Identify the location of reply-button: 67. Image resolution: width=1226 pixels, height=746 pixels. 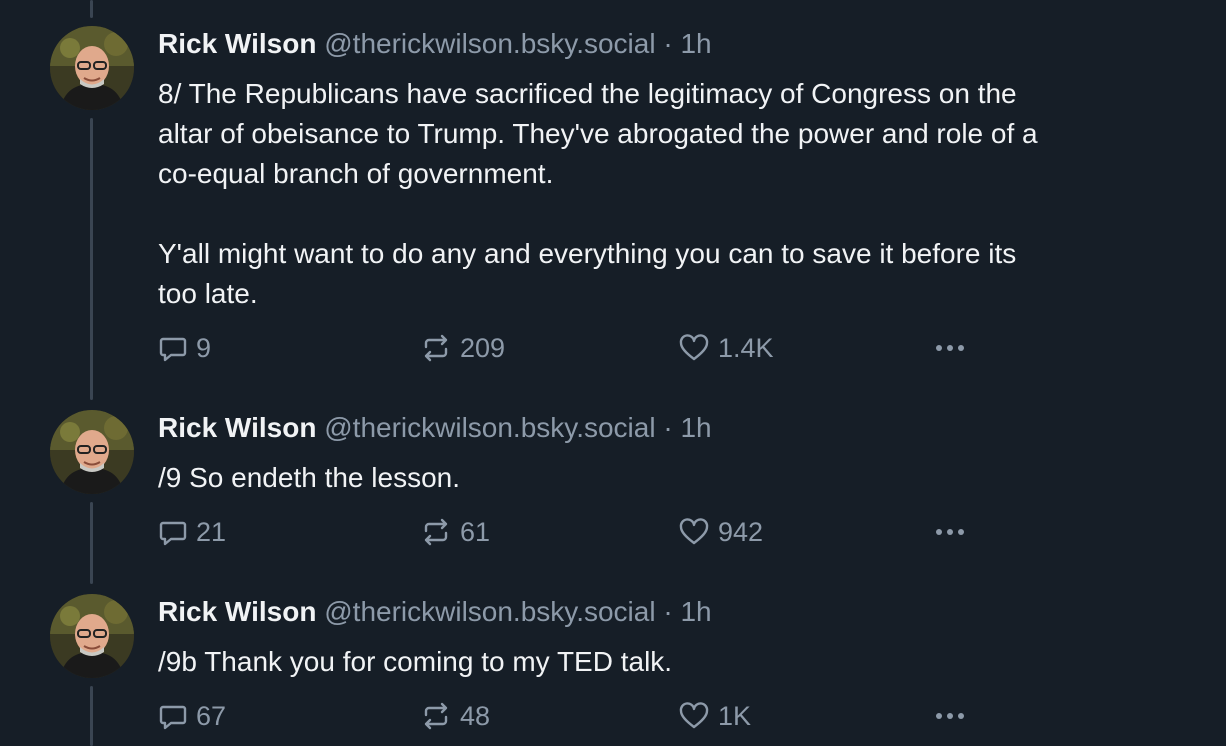
(192, 716).